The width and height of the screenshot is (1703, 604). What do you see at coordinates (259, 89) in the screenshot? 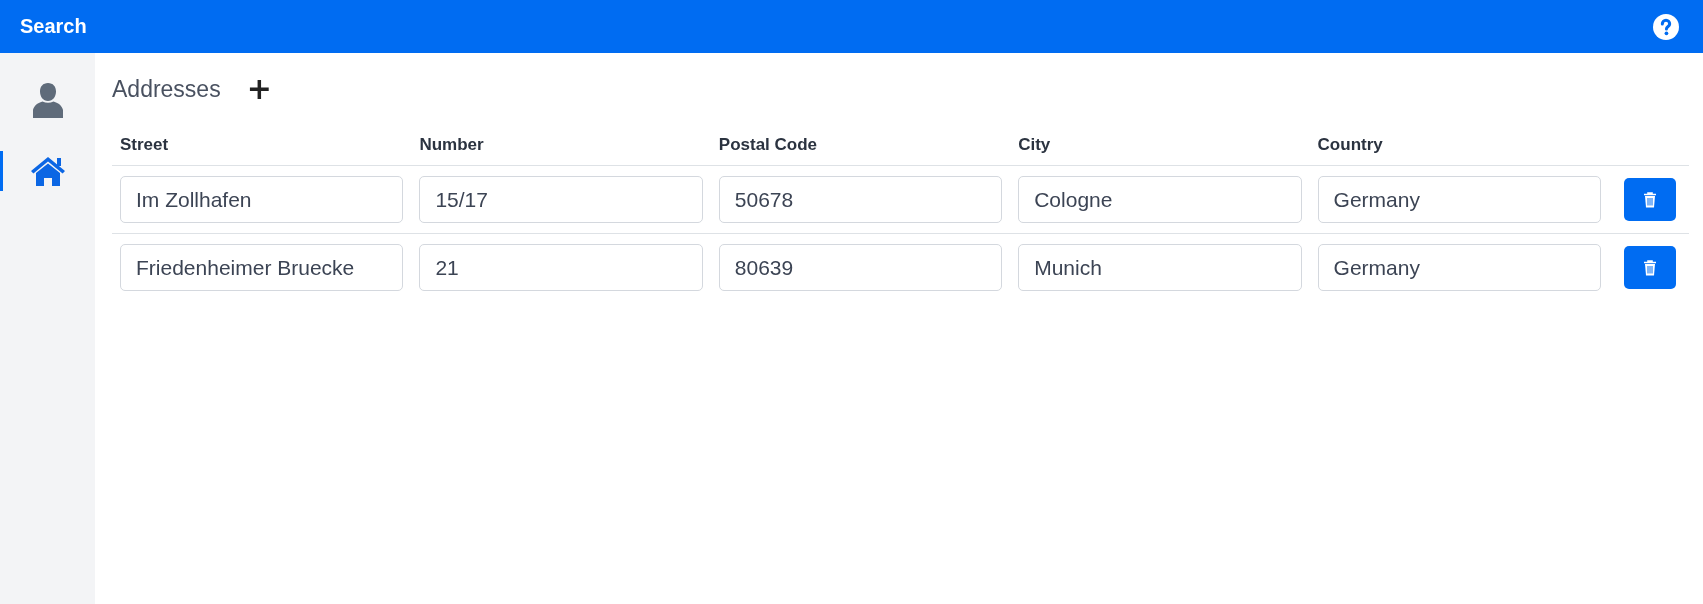
I see `add-button: +` at bounding box center [259, 89].